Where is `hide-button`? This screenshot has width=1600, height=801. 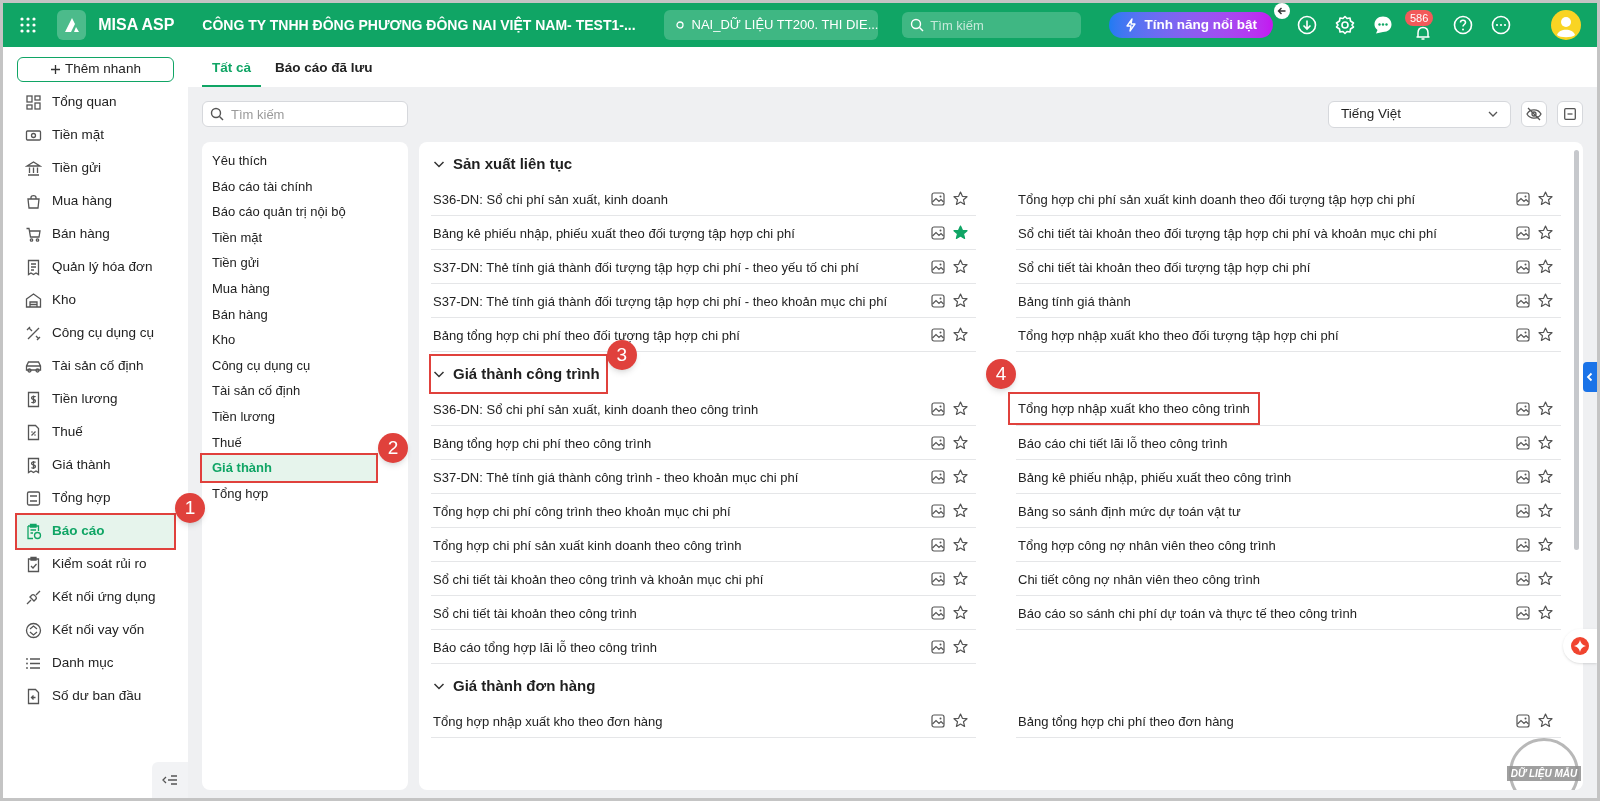
hide-button is located at coordinates (1534, 114).